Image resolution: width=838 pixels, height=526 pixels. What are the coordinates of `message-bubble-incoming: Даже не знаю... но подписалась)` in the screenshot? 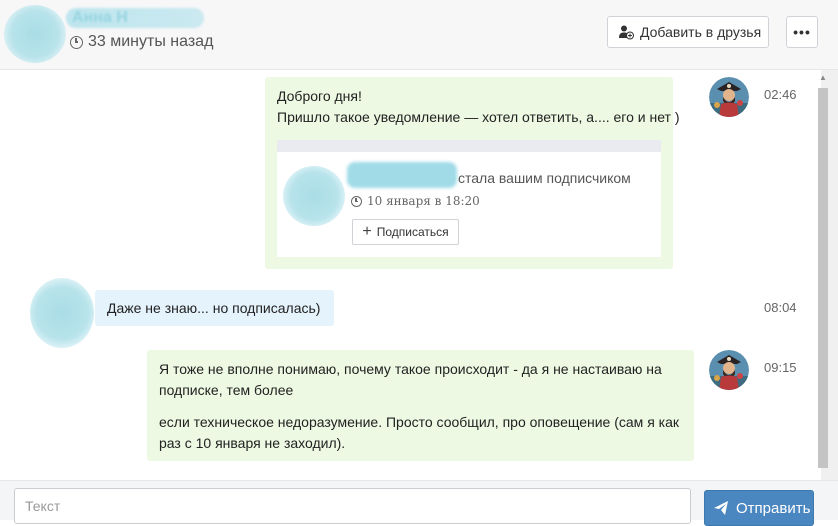 It's located at (214, 308).